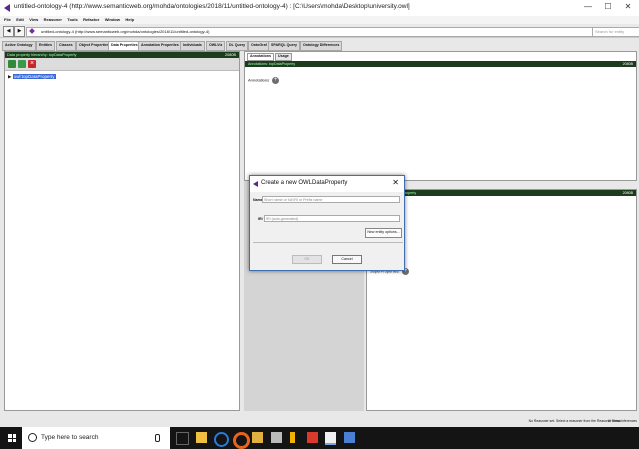 This screenshot has height=449, width=639. I want to click on menu-window: Window, so click(112, 20).